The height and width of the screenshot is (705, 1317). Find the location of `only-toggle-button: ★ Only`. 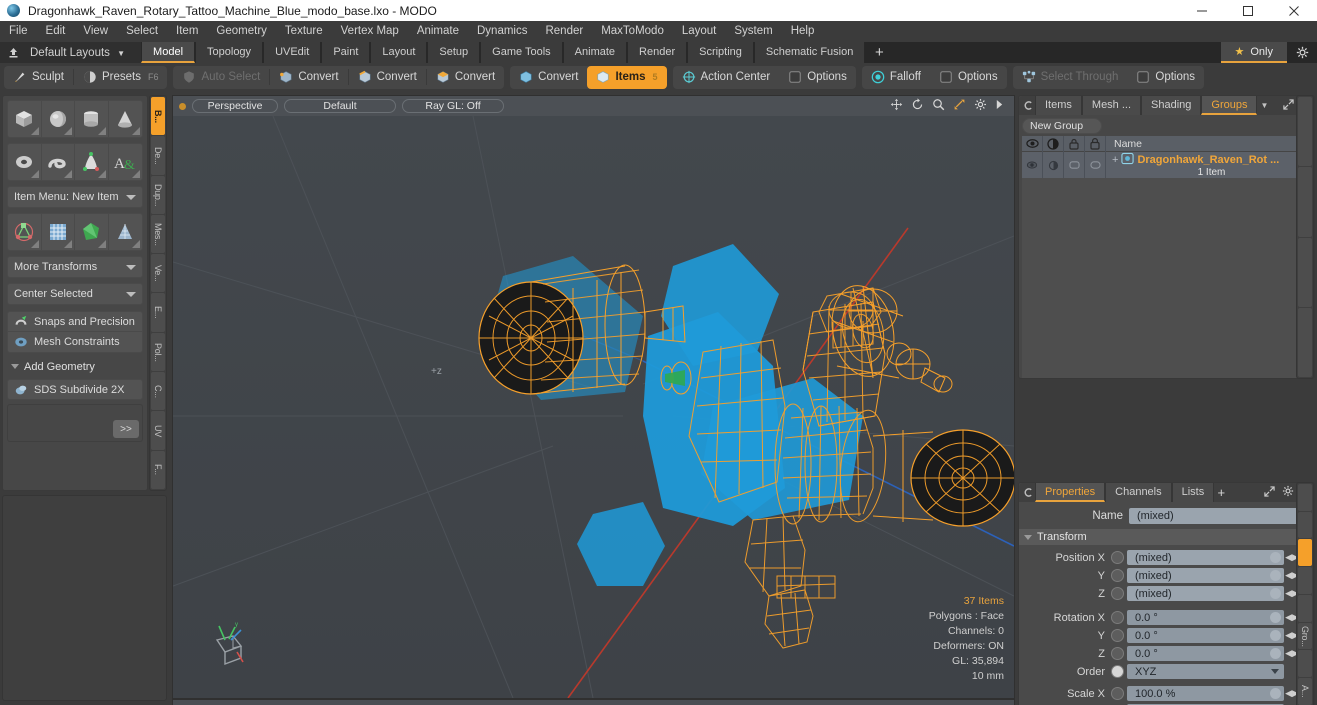

only-toggle-button: ★ Only is located at coordinates (1253, 52).